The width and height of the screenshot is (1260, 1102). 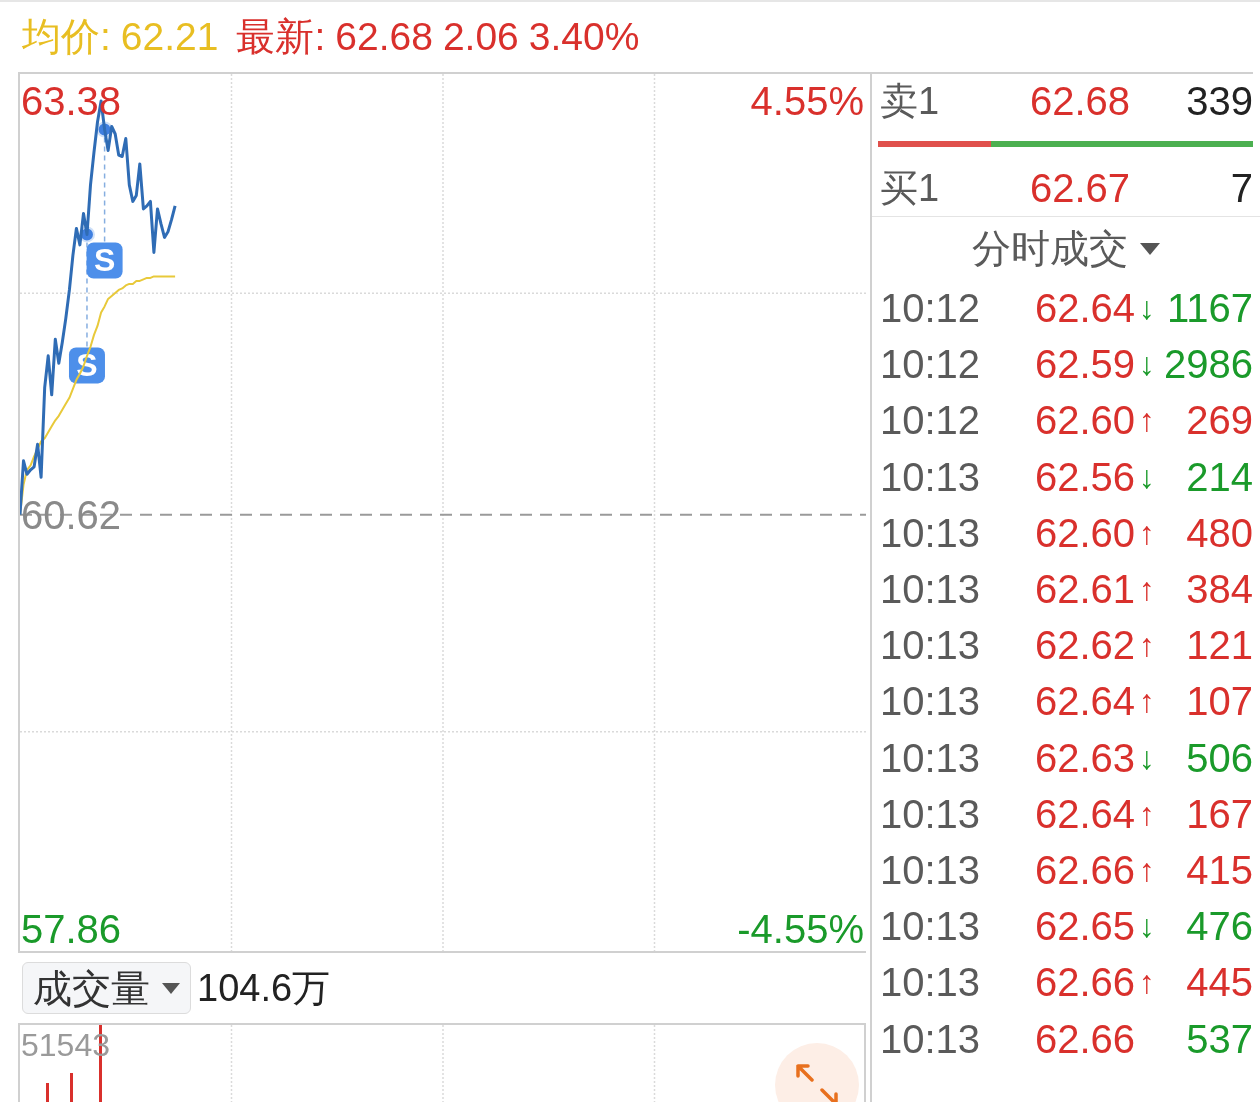 What do you see at coordinates (1085, 365) in the screenshot?
I see `trade-price: 62.59` at bounding box center [1085, 365].